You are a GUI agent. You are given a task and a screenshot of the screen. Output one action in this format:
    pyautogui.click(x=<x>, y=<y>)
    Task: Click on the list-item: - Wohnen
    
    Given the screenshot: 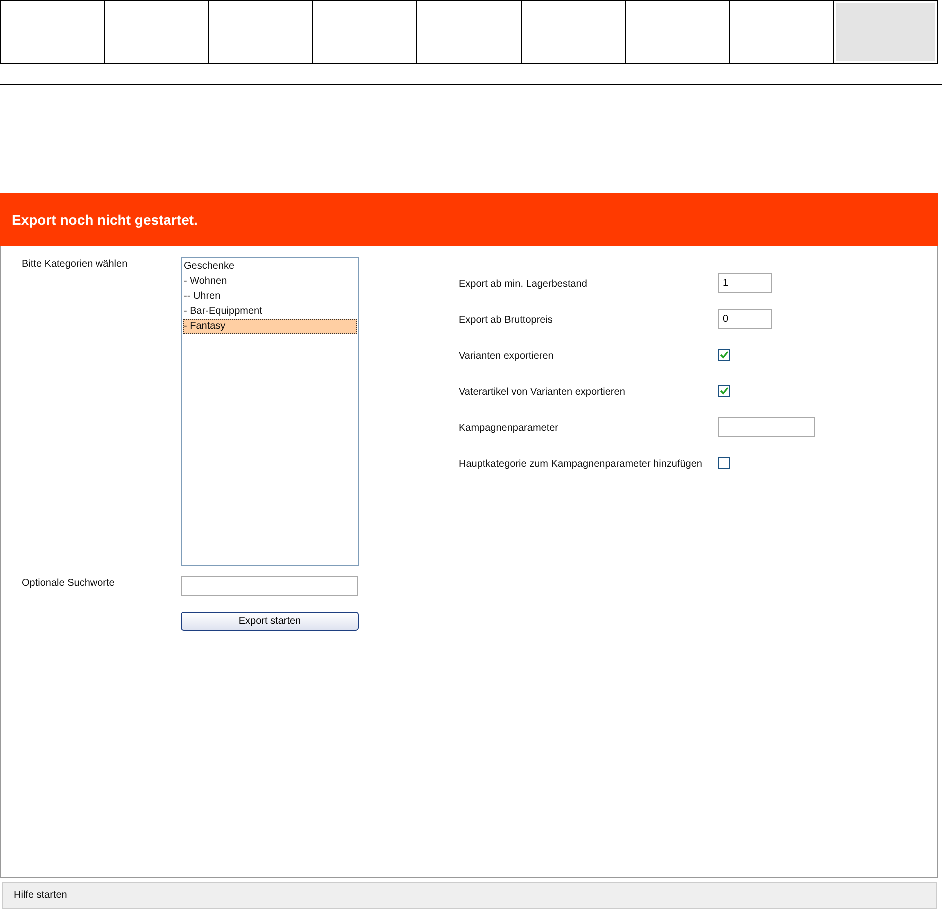 What is the action you would take?
    pyautogui.click(x=270, y=281)
    